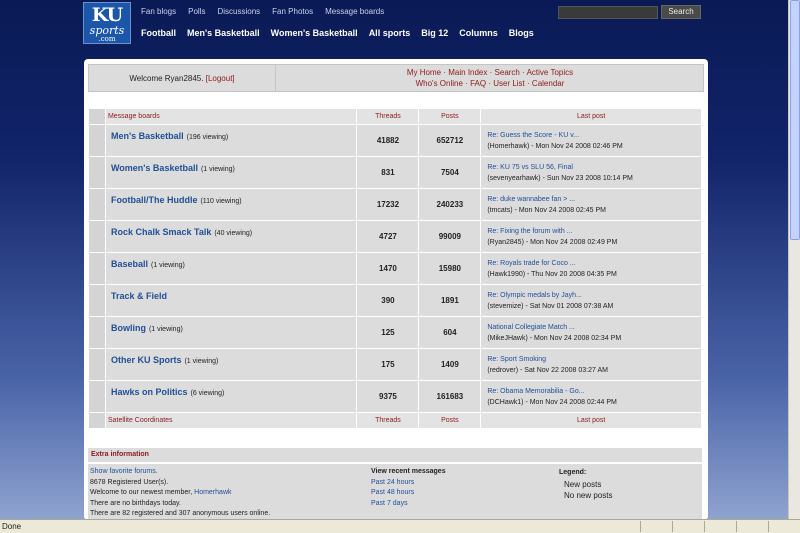 The width and height of the screenshot is (800, 533). What do you see at coordinates (583, 484) in the screenshot?
I see `legend-new-posts: New posts` at bounding box center [583, 484].